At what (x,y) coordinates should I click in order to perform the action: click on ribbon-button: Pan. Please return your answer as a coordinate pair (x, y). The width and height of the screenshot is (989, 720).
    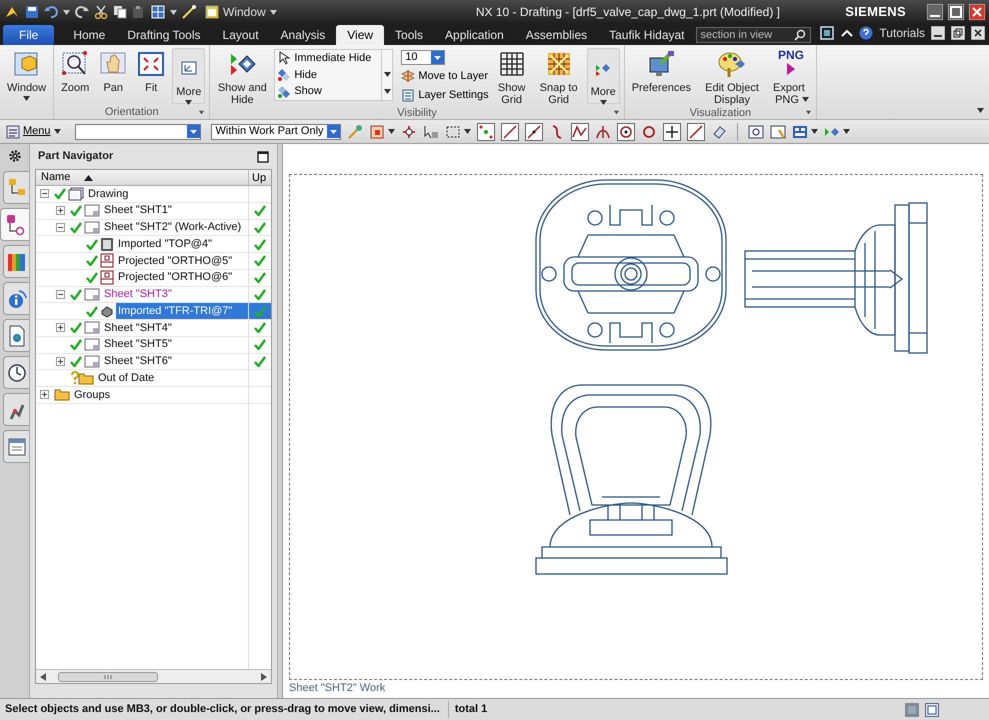
    Looking at the image, I should click on (113, 69).